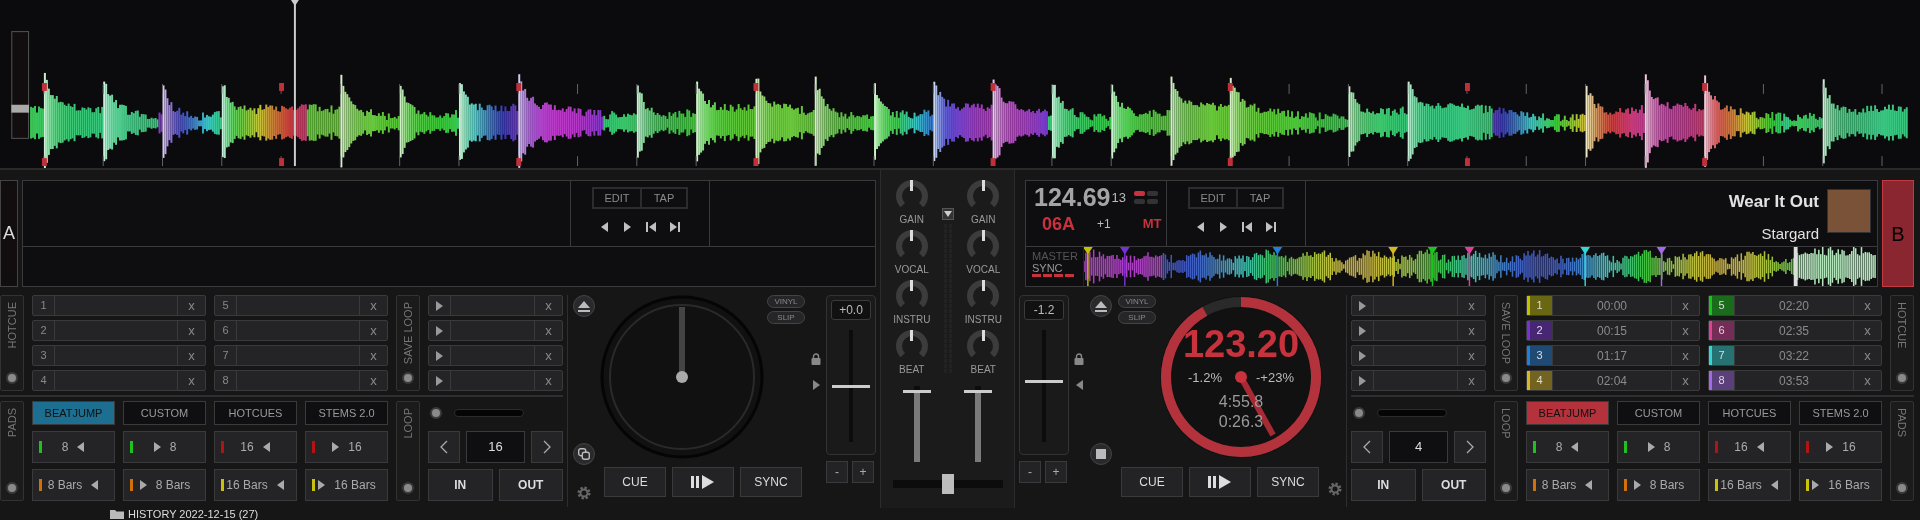 This screenshot has width=1920, height=520. I want to click on hotcue-time-button: 00:00, so click(1612, 305).